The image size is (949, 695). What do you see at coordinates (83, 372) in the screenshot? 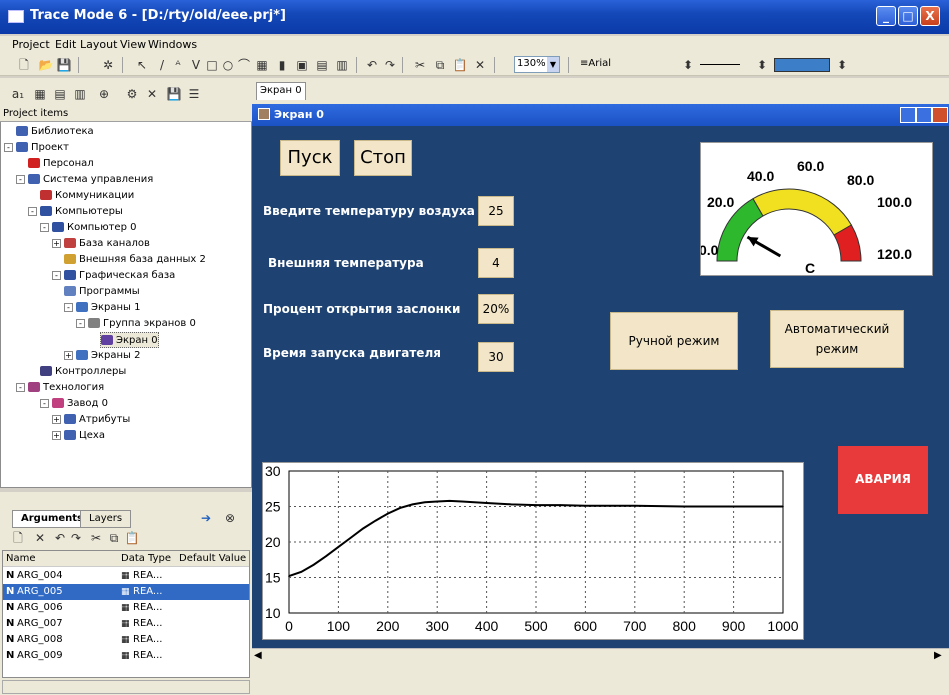
I see `tree-item: Контроллеры` at bounding box center [83, 372].